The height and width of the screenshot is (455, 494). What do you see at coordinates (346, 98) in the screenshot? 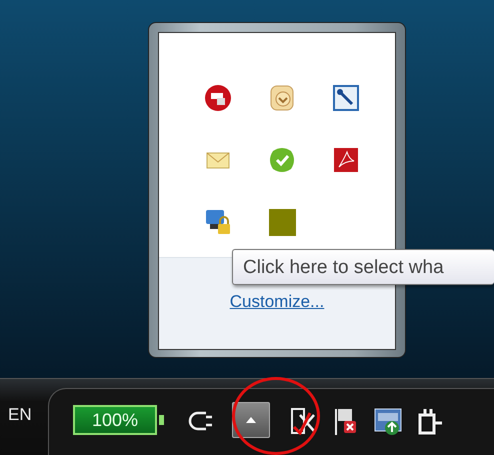
I see `wrench-icon` at bounding box center [346, 98].